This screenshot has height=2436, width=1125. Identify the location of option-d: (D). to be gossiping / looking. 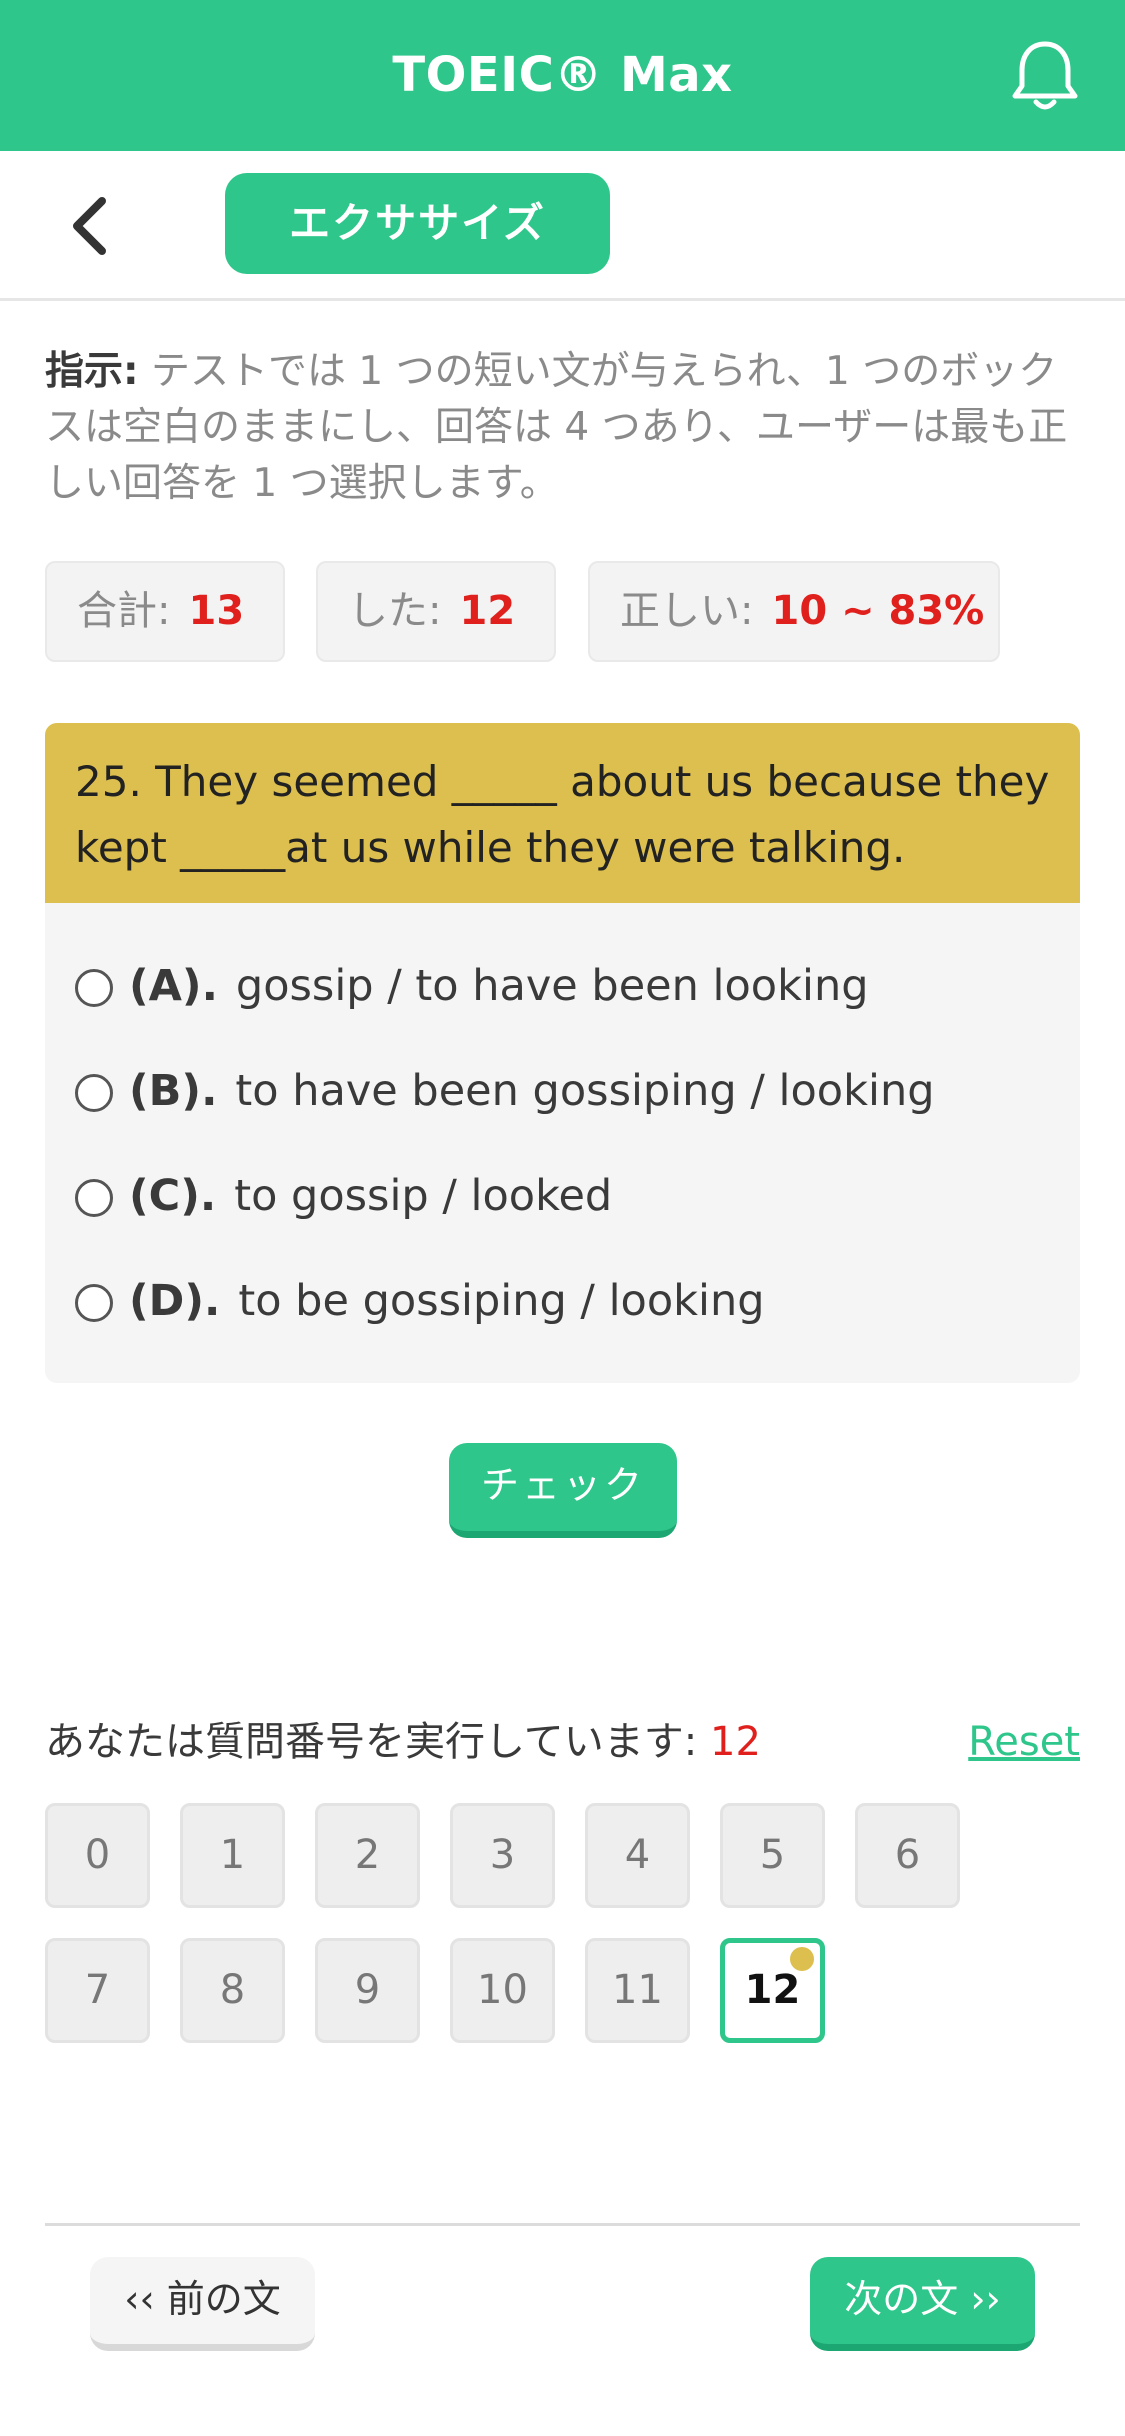
(420, 1301).